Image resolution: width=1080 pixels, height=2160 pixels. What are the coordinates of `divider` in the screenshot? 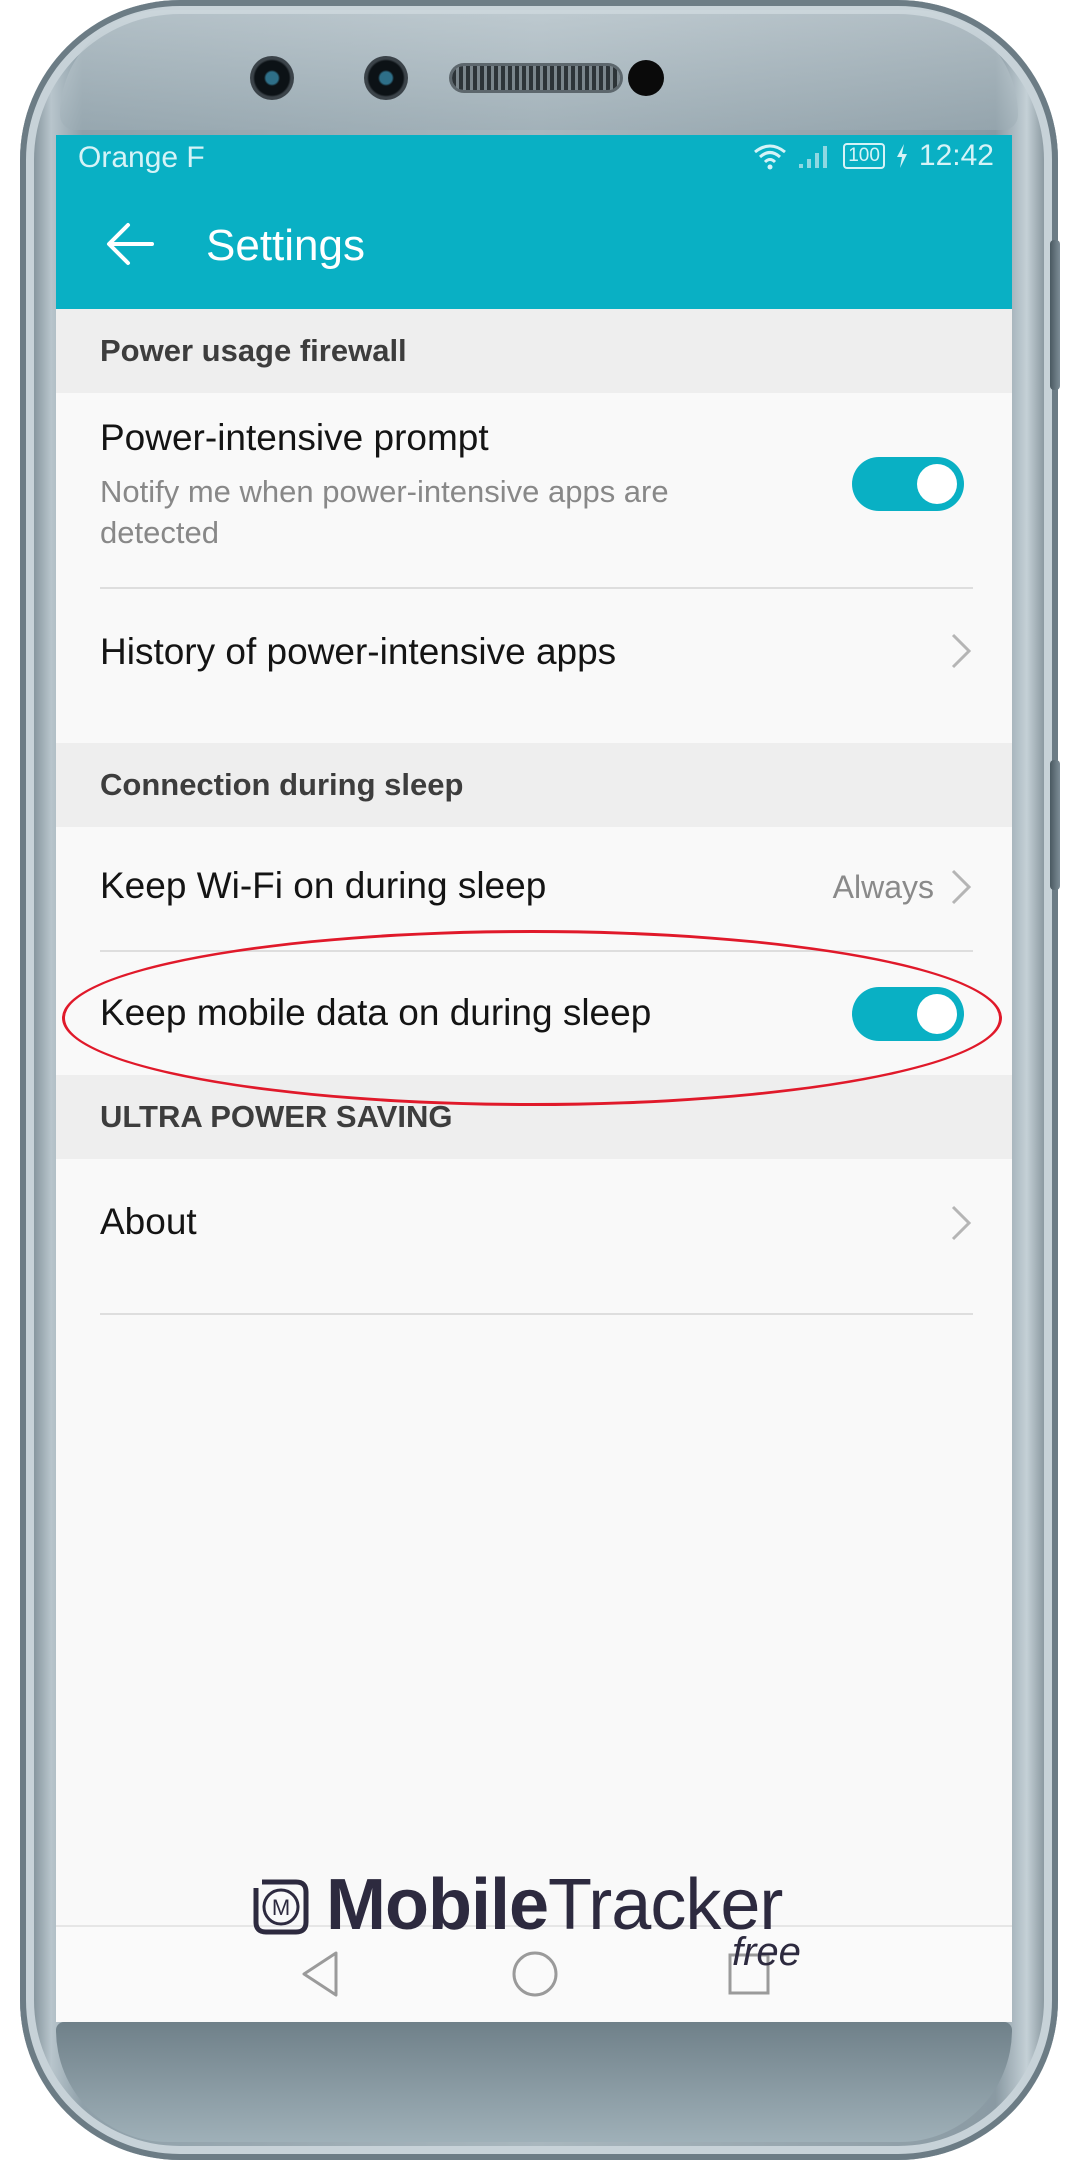 It's located at (536, 1314).